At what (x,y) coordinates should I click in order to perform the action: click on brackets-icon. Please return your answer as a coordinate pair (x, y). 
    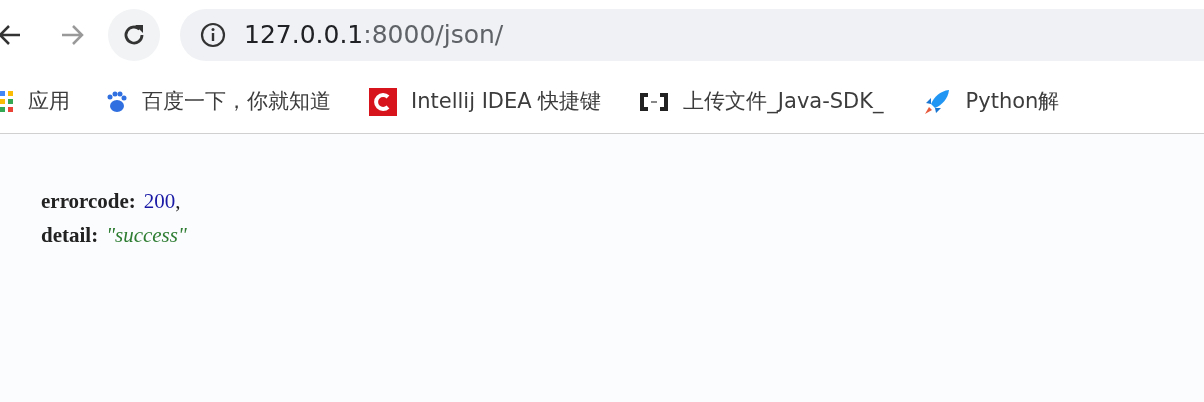
    Looking at the image, I should click on (654, 101).